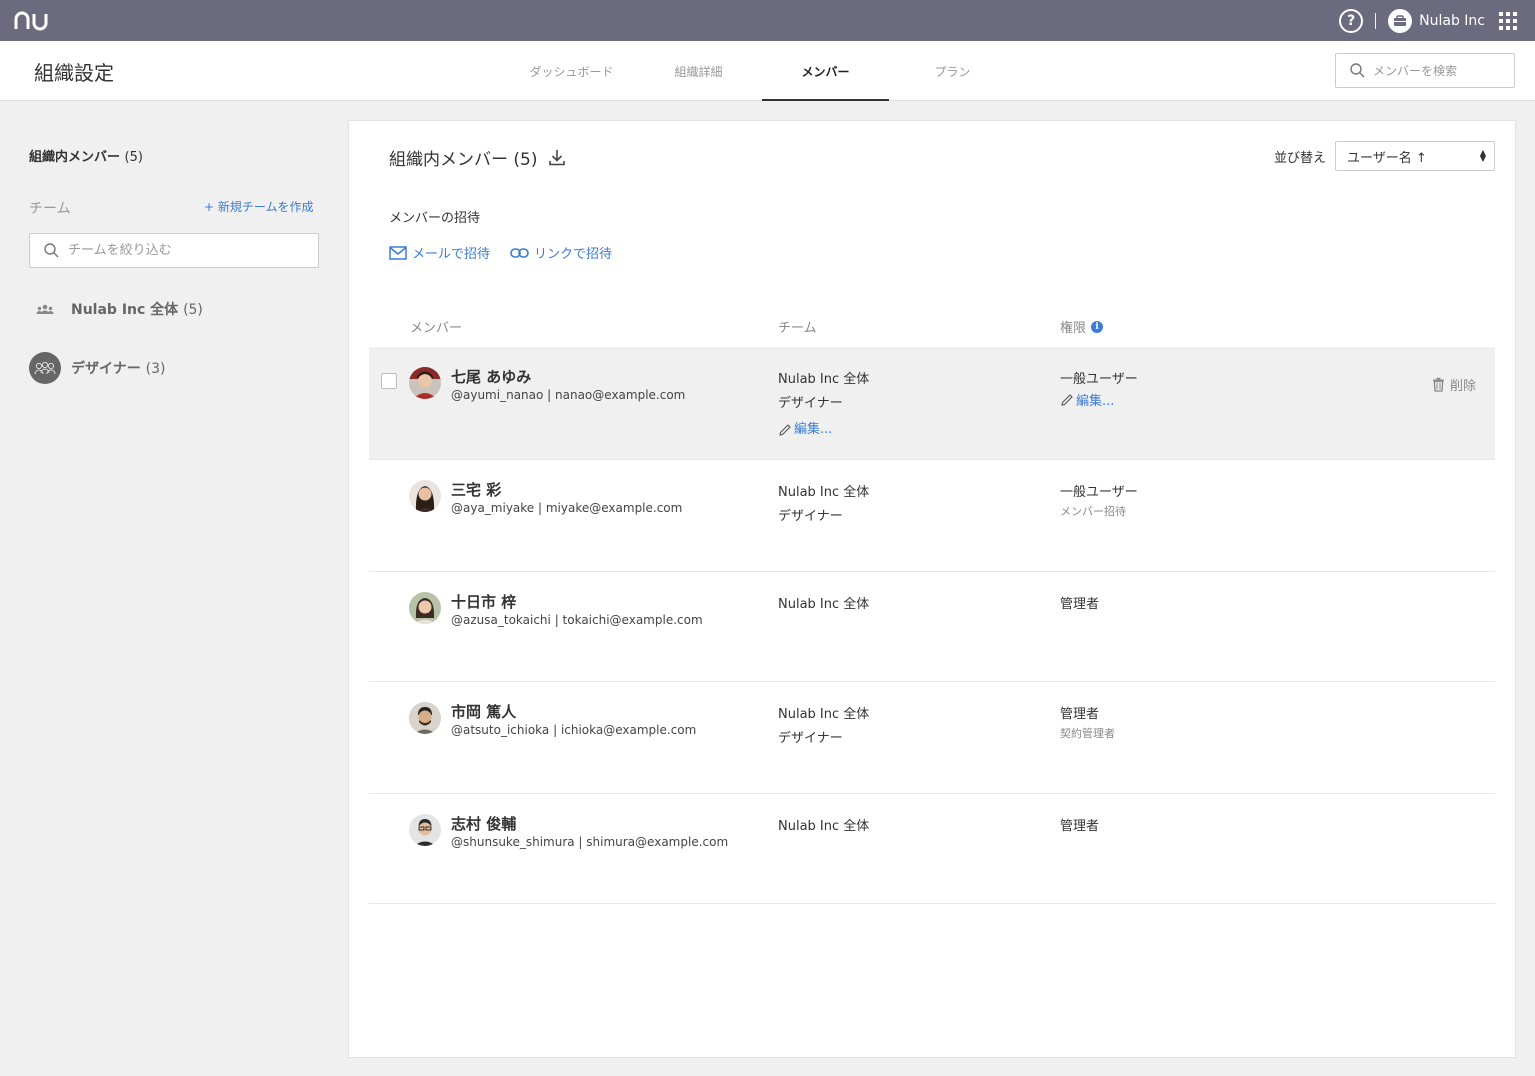 The image size is (1535, 1076). Describe the element at coordinates (451, 254) in the screenshot. I see `invite-email-label: メールで招待` at that location.